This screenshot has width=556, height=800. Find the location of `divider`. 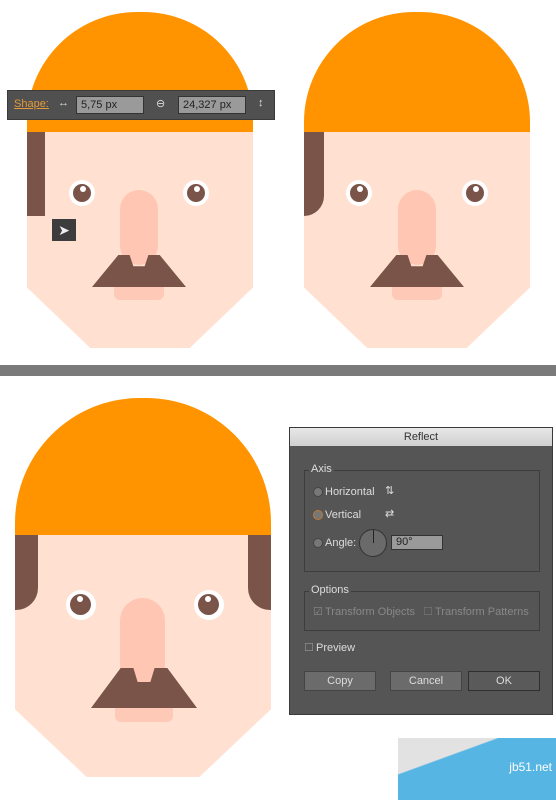

divider is located at coordinates (278, 370).